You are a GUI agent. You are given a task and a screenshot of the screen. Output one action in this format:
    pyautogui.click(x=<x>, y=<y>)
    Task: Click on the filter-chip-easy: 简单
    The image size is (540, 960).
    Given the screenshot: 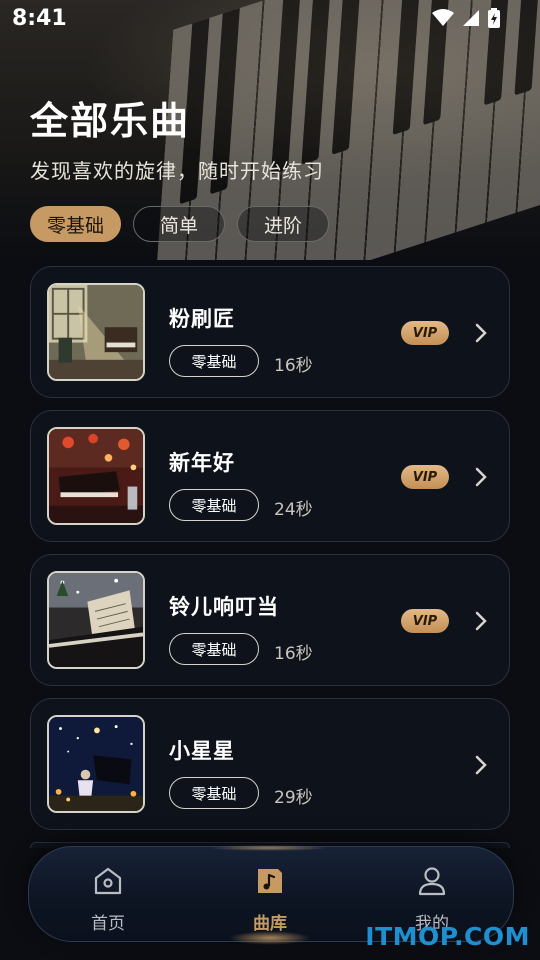 What is the action you would take?
    pyautogui.click(x=179, y=224)
    